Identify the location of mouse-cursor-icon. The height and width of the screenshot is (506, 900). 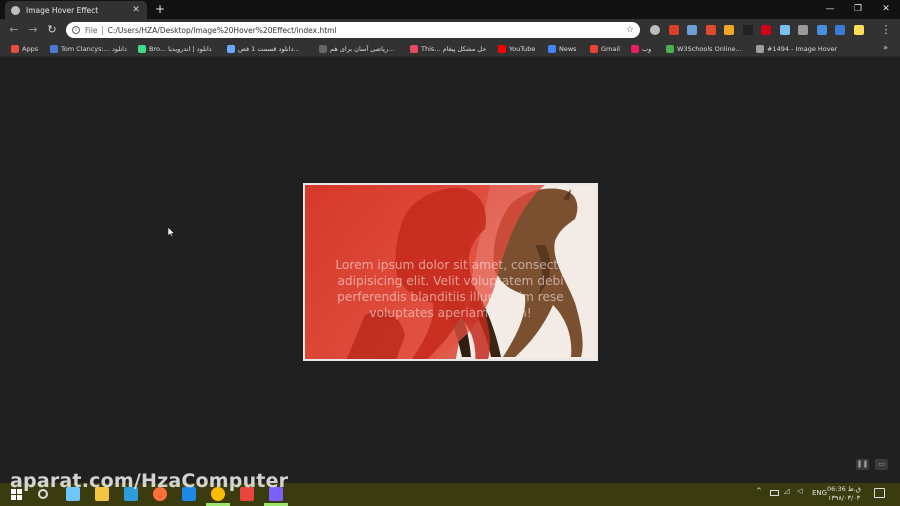
(171, 232).